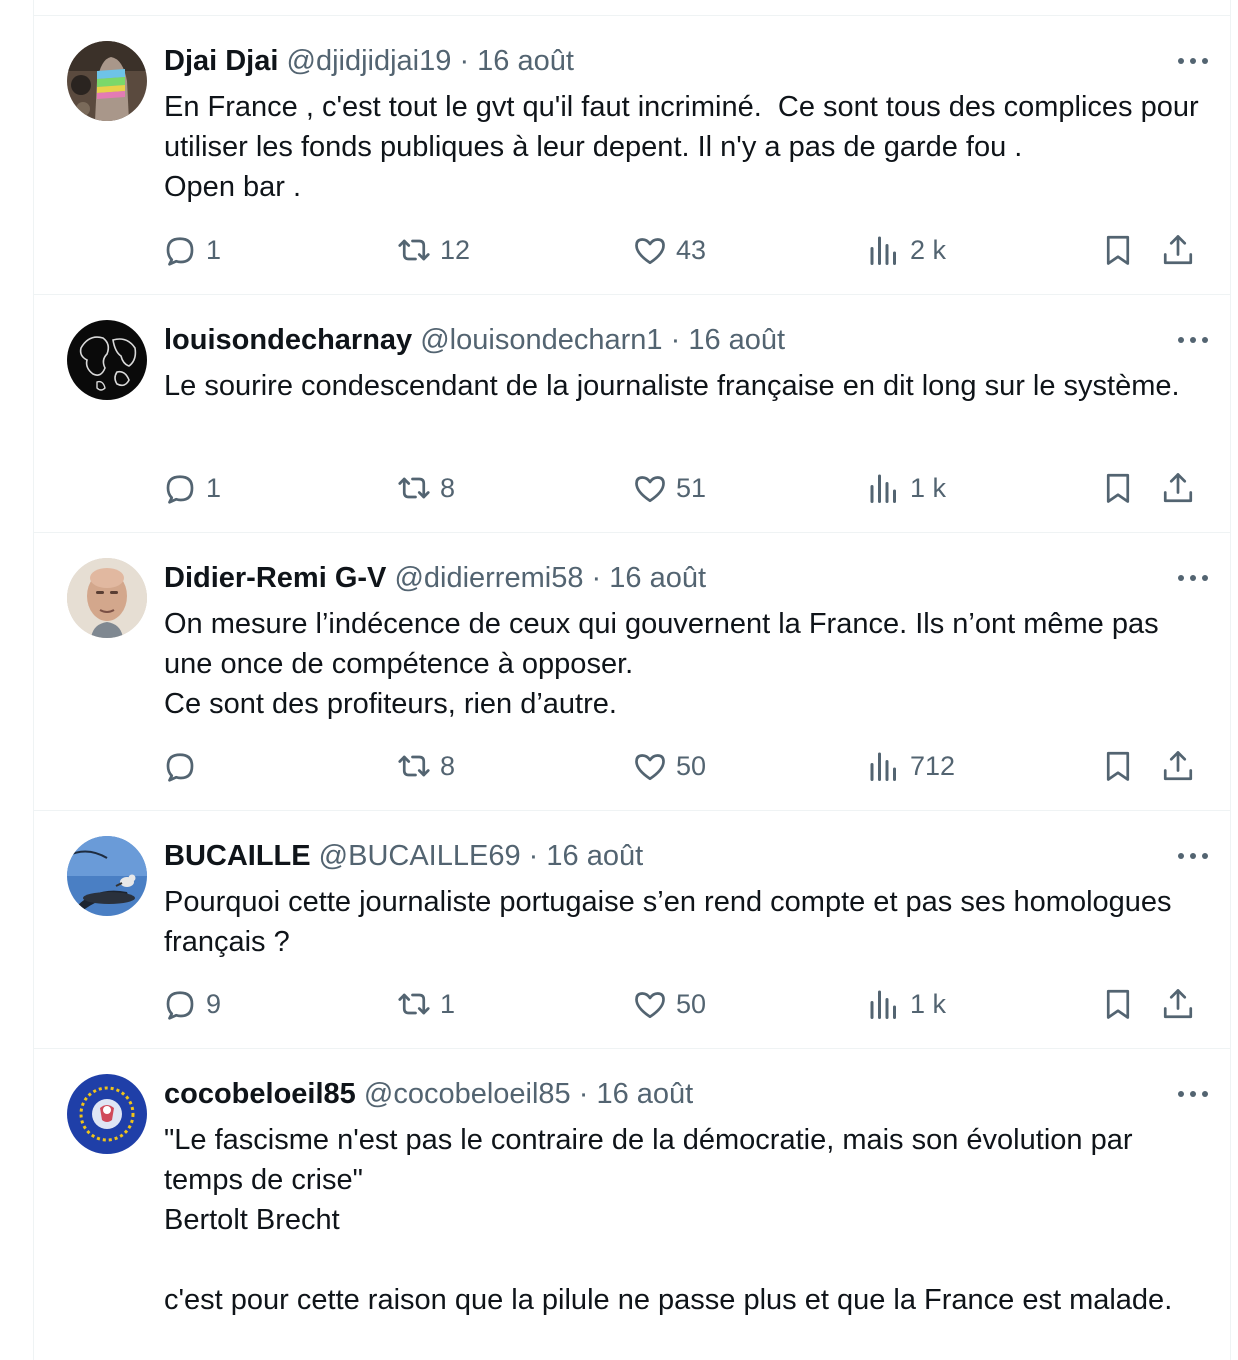 This screenshot has width=1238, height=1360. I want to click on views-count: 2 k, so click(928, 249).